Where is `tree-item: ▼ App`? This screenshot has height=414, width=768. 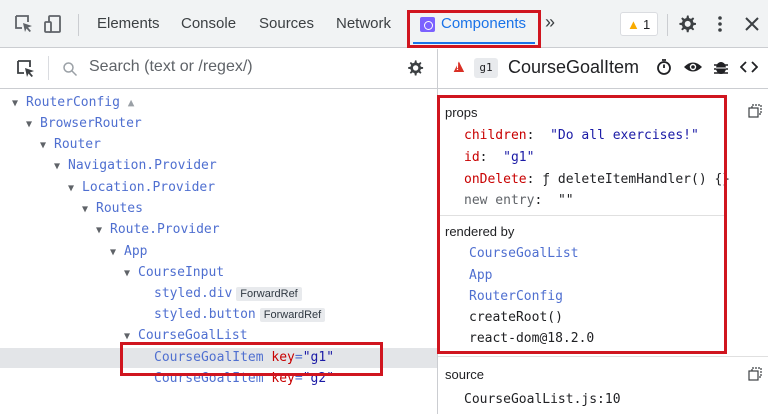
tree-item: ▼ App is located at coordinates (128, 254).